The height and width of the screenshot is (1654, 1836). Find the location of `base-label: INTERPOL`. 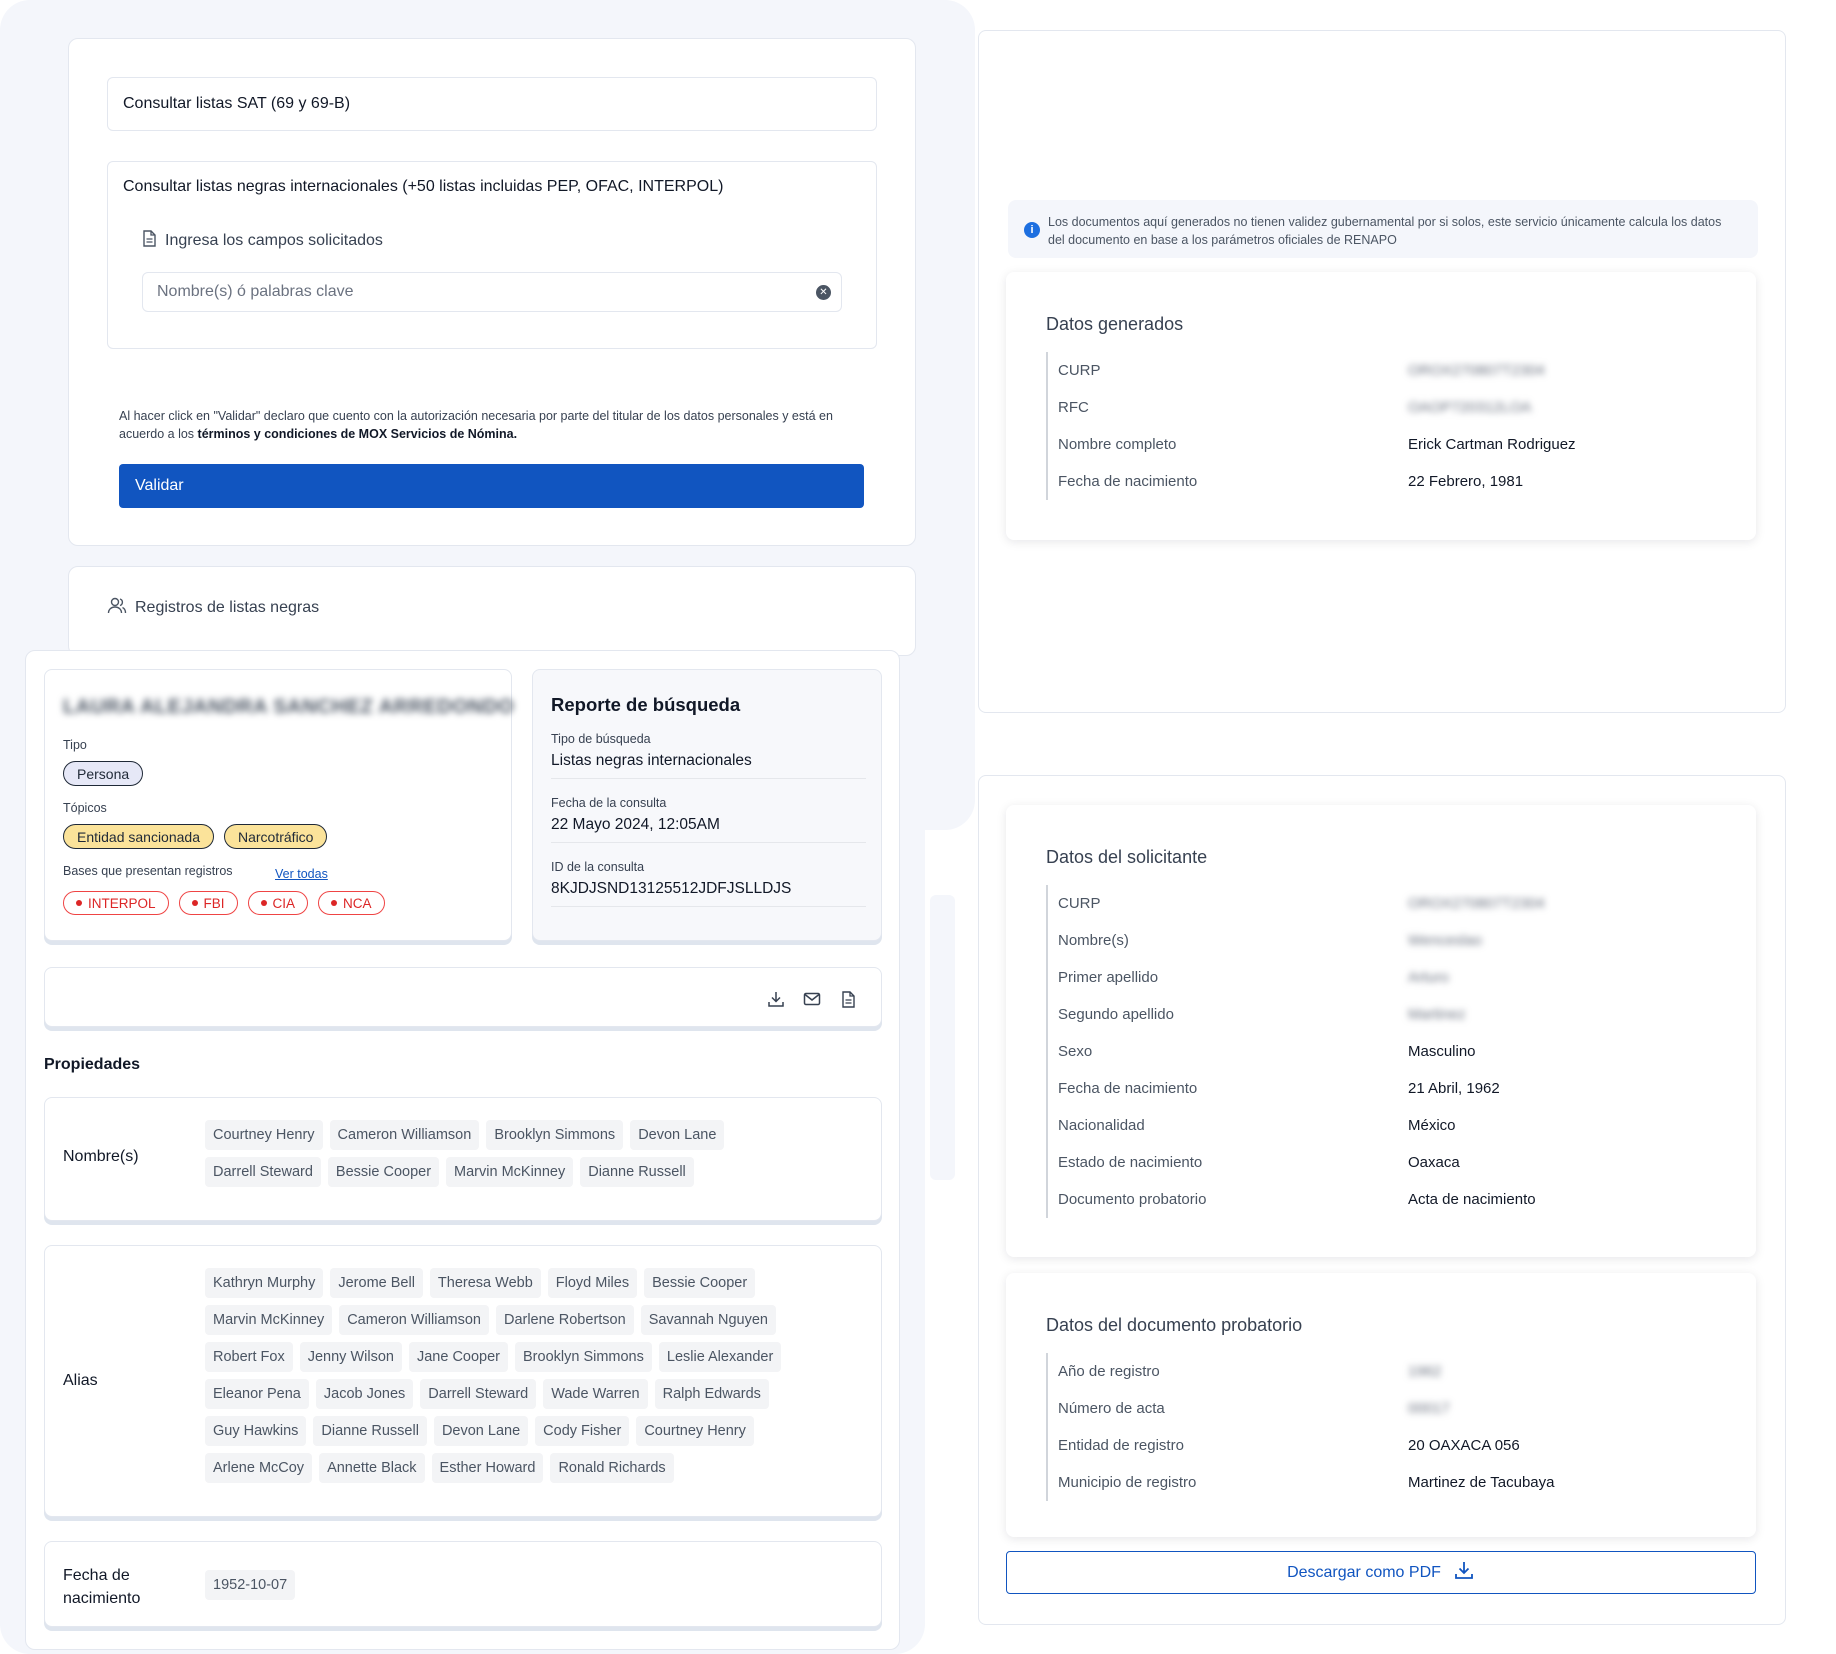

base-label: INTERPOL is located at coordinates (122, 903).